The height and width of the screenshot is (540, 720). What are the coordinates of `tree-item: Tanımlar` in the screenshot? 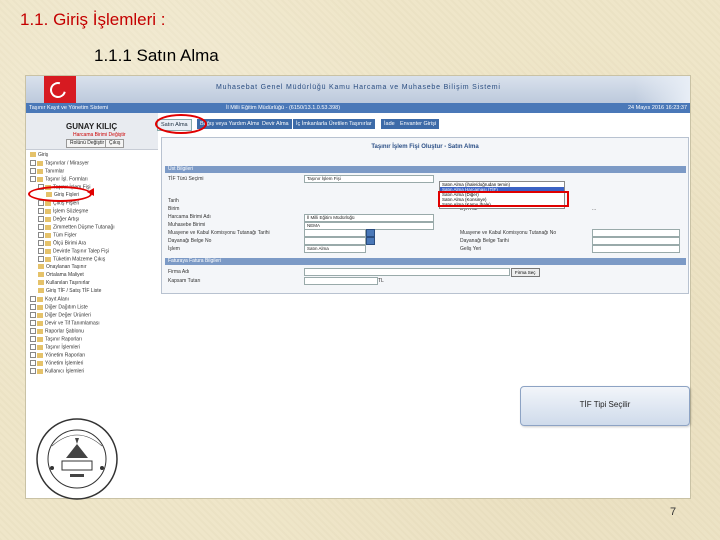 It's located at (47, 171).